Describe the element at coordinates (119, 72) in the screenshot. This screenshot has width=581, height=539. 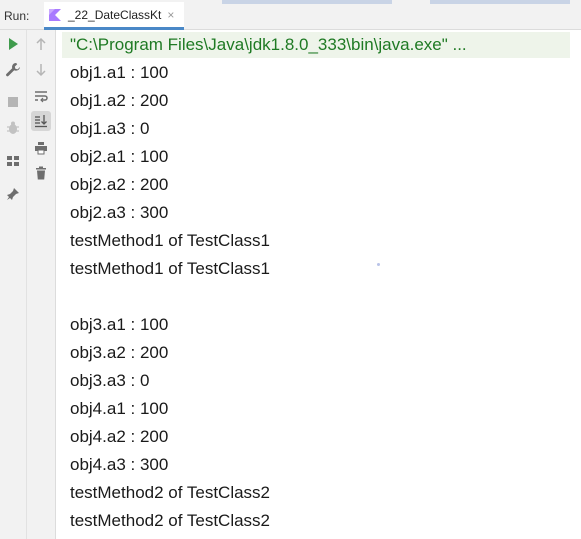
I see `console-line: obj1.a1 : 100` at that location.